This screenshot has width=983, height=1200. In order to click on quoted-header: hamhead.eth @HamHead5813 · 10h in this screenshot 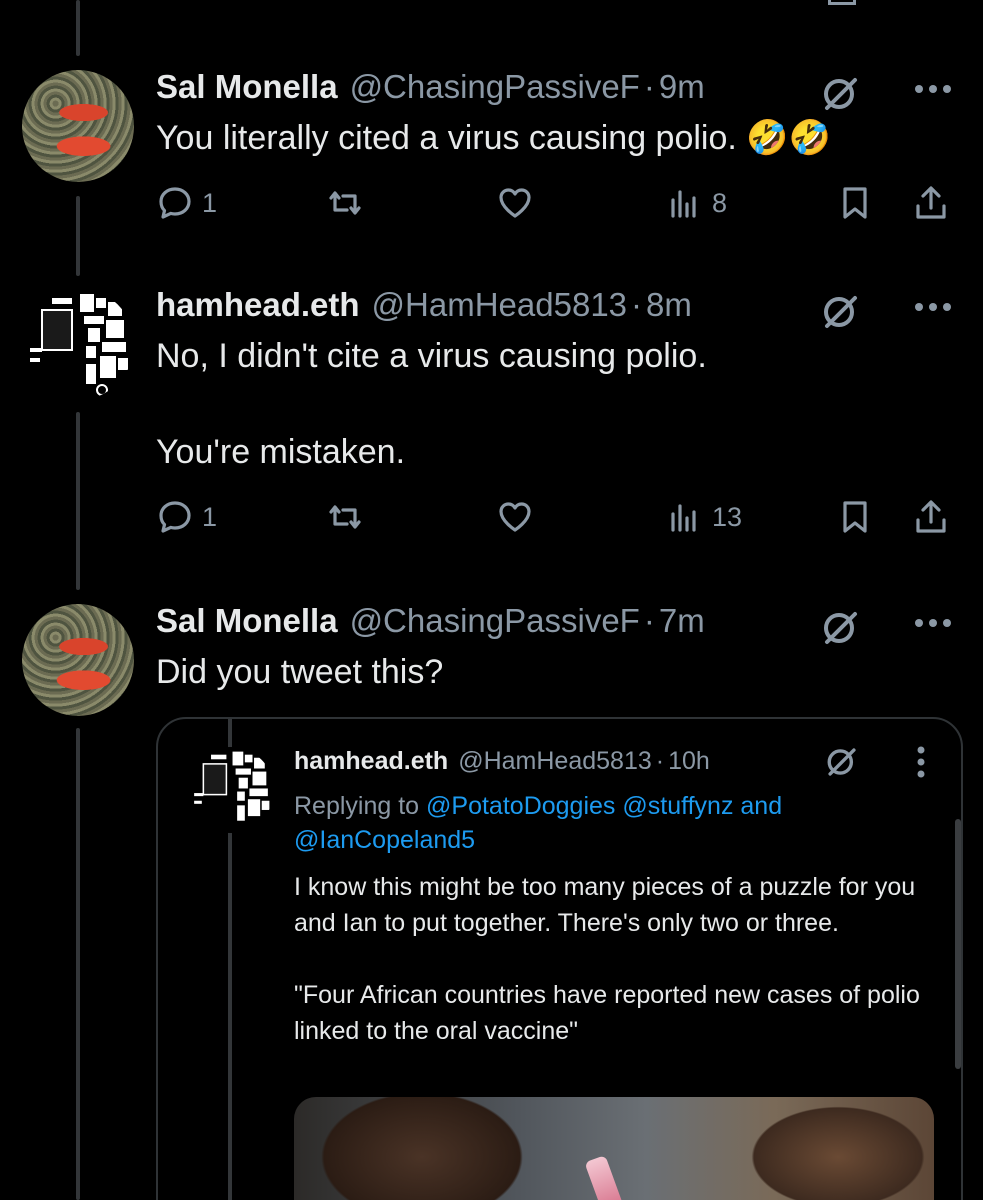, I will do `click(502, 761)`.